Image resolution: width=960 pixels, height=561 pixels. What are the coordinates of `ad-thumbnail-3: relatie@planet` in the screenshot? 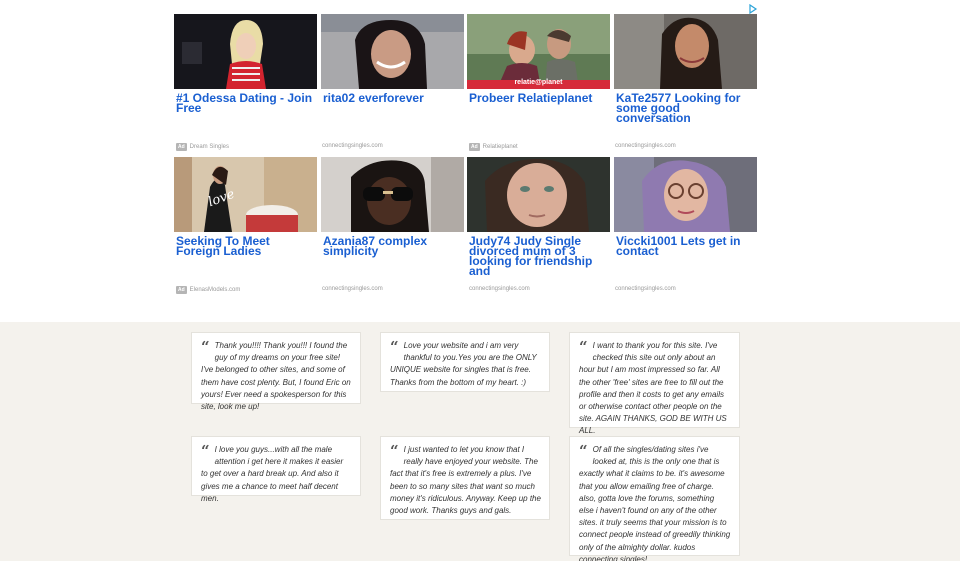 It's located at (538, 51).